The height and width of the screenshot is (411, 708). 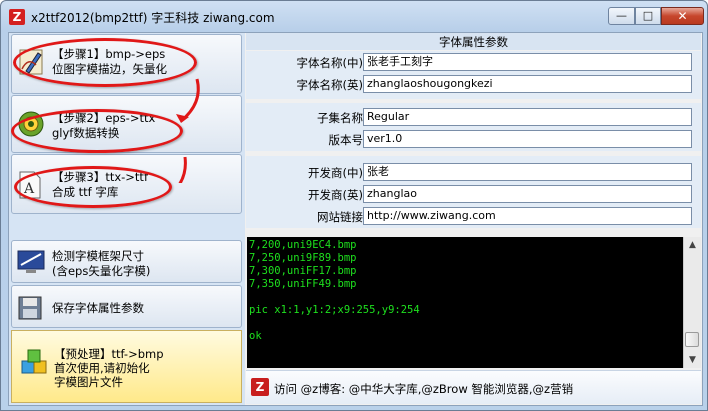 I want to click on console-scrollbar: ▲ ▼, so click(x=692, y=302).